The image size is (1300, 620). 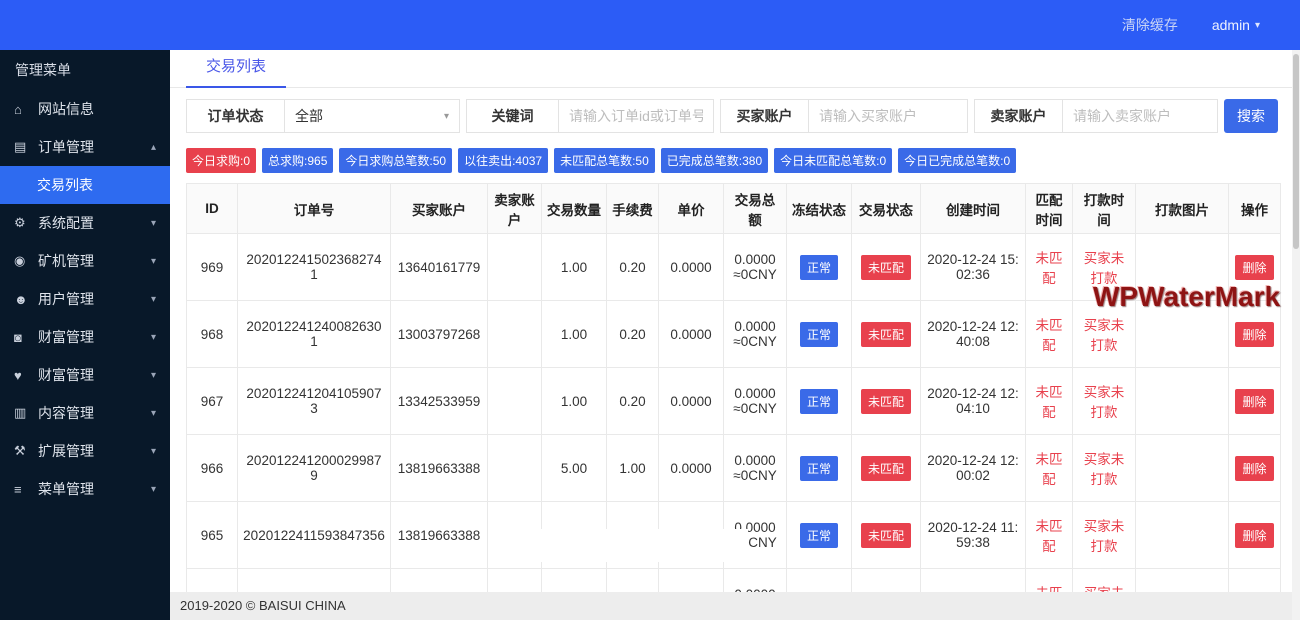 I want to click on cell-id: 969, so click(x=212, y=267).